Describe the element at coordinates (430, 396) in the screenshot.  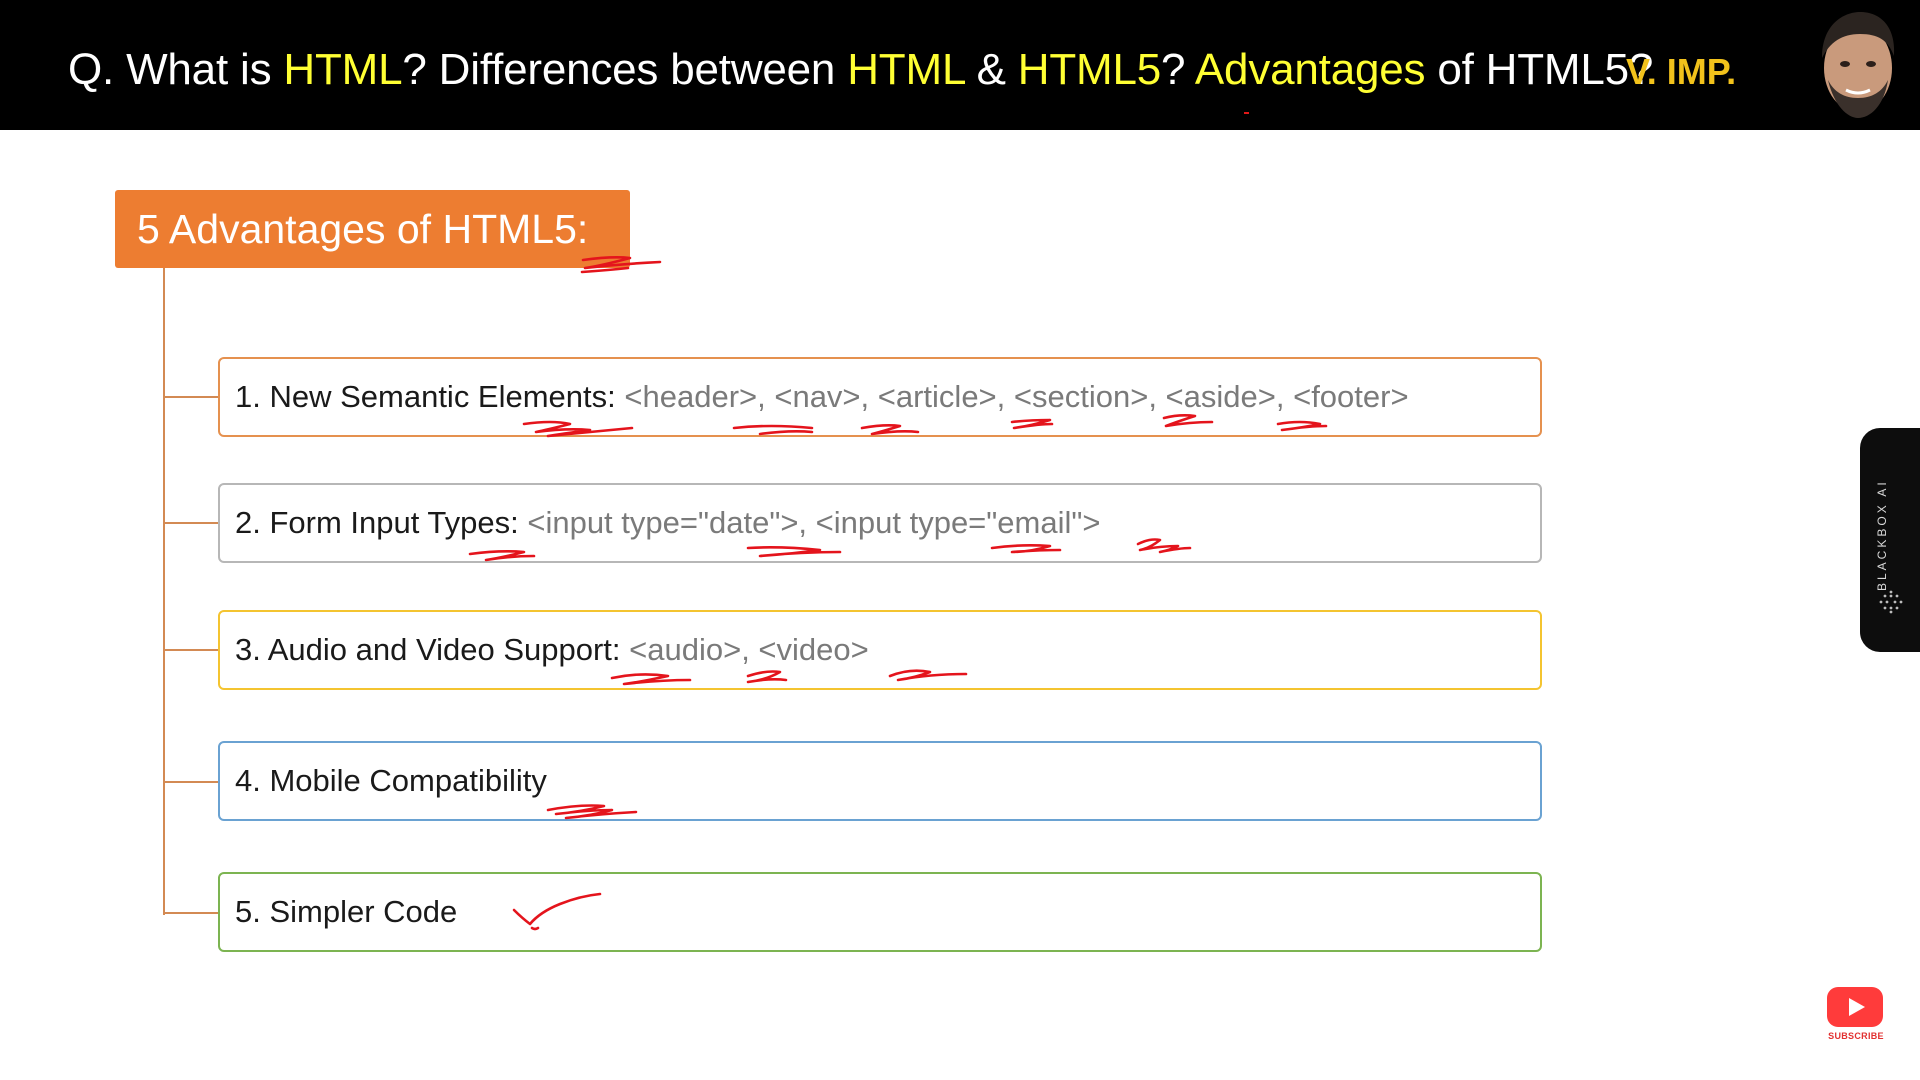
I see `advantage-label: 1. New Semantic Elements:` at that location.